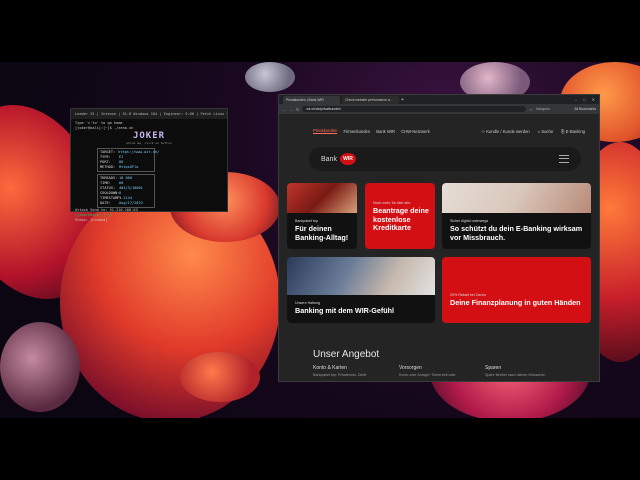 This screenshot has width=640, height=480. I want to click on maximize-icon: □, so click(584, 99).